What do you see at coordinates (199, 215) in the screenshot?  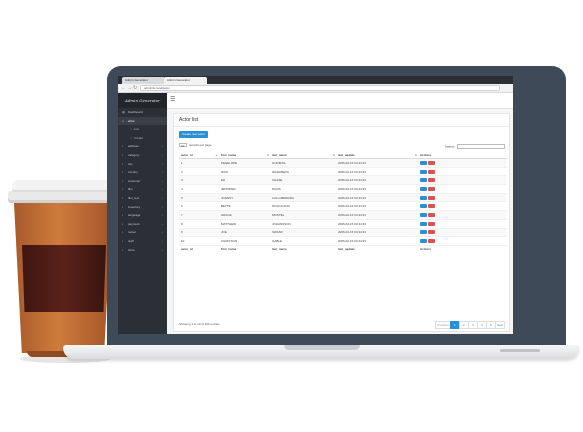 I see `table-cell: 7` at bounding box center [199, 215].